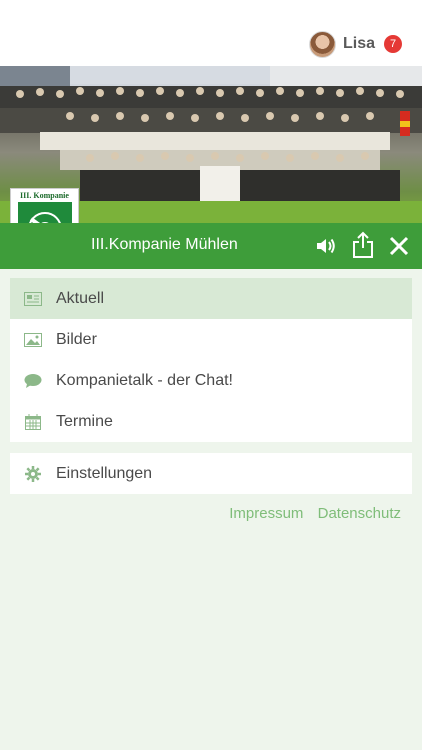 This screenshot has width=422, height=750. I want to click on menu-item-aktuell: Aktuell, so click(211, 298).